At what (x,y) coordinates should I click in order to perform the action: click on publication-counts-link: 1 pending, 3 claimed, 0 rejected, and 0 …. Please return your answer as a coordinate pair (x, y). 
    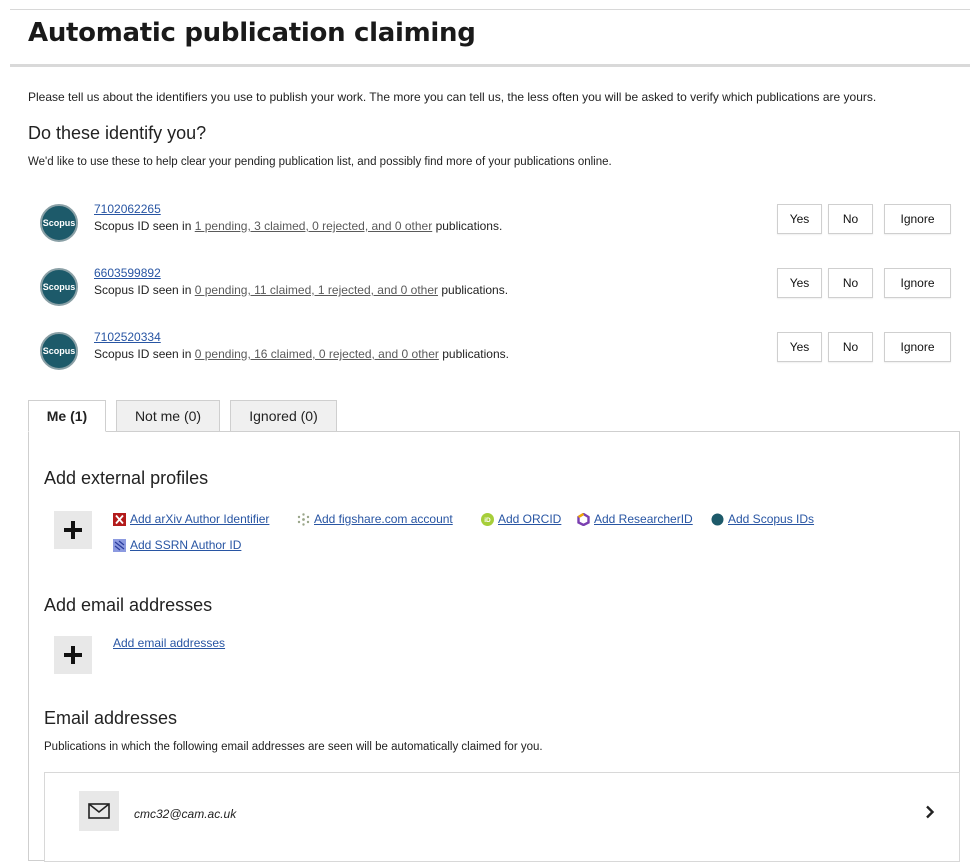
    Looking at the image, I should click on (314, 226).